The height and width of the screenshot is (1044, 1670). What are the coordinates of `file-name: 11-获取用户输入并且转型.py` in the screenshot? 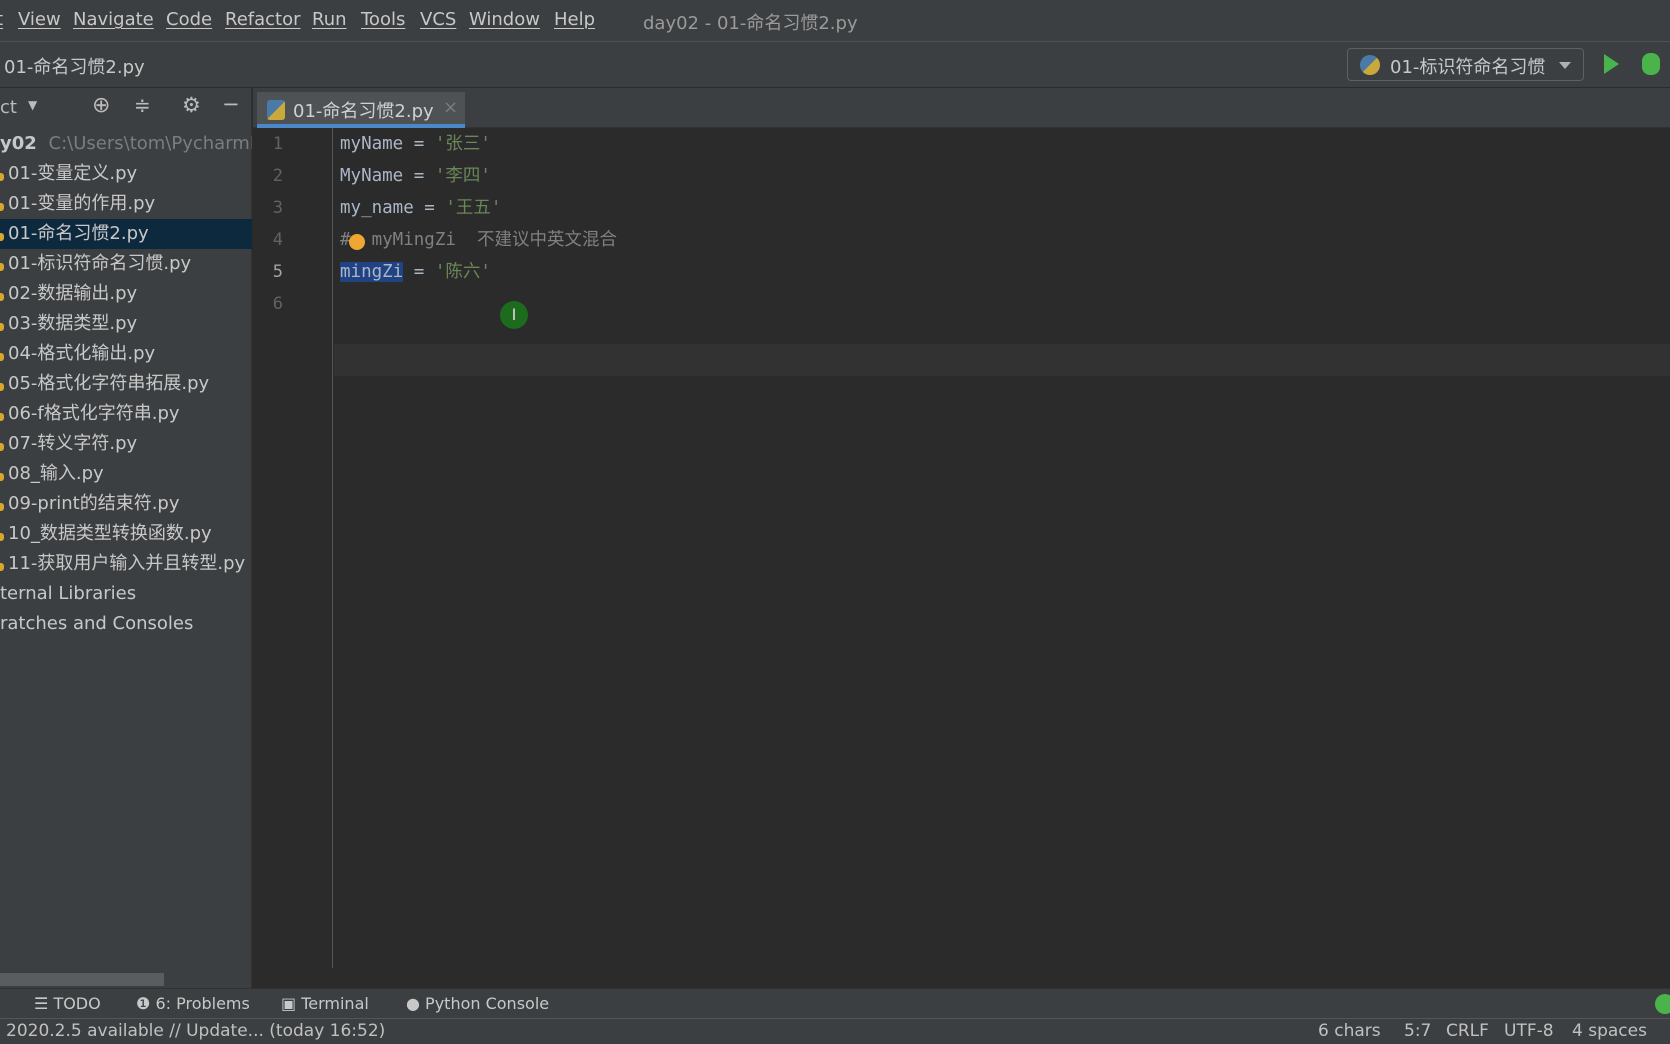 It's located at (127, 563).